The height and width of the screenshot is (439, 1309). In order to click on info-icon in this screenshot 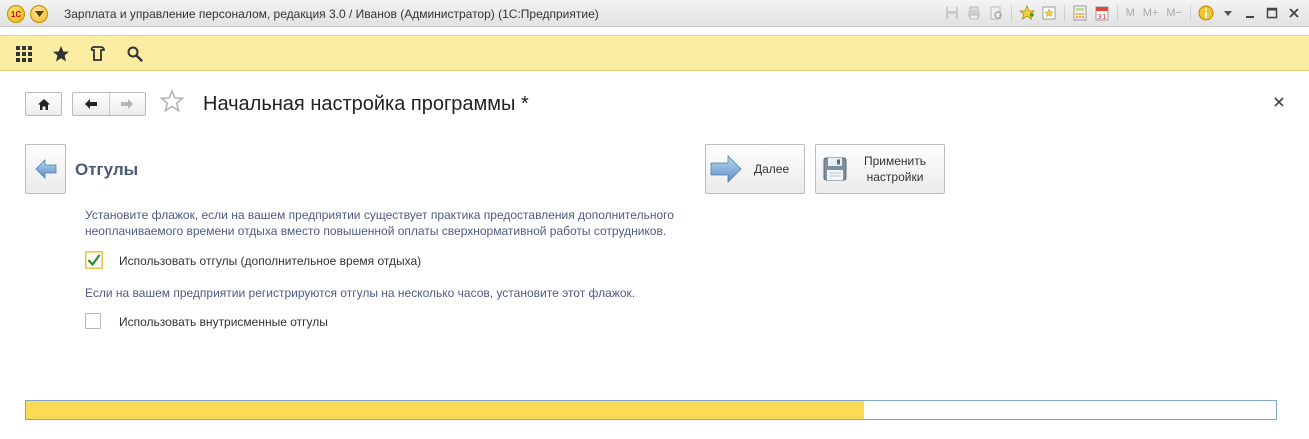, I will do `click(1206, 13)`.